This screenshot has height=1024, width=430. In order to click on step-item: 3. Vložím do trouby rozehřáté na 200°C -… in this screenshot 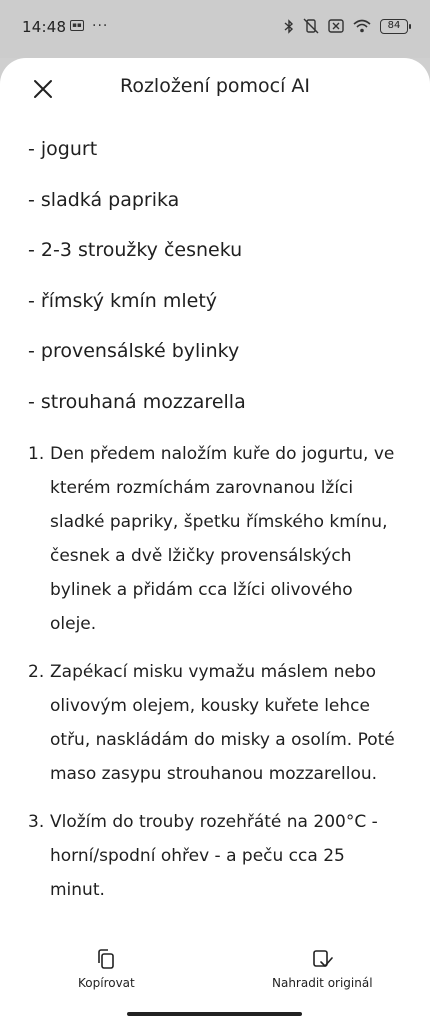, I will do `click(218, 856)`.